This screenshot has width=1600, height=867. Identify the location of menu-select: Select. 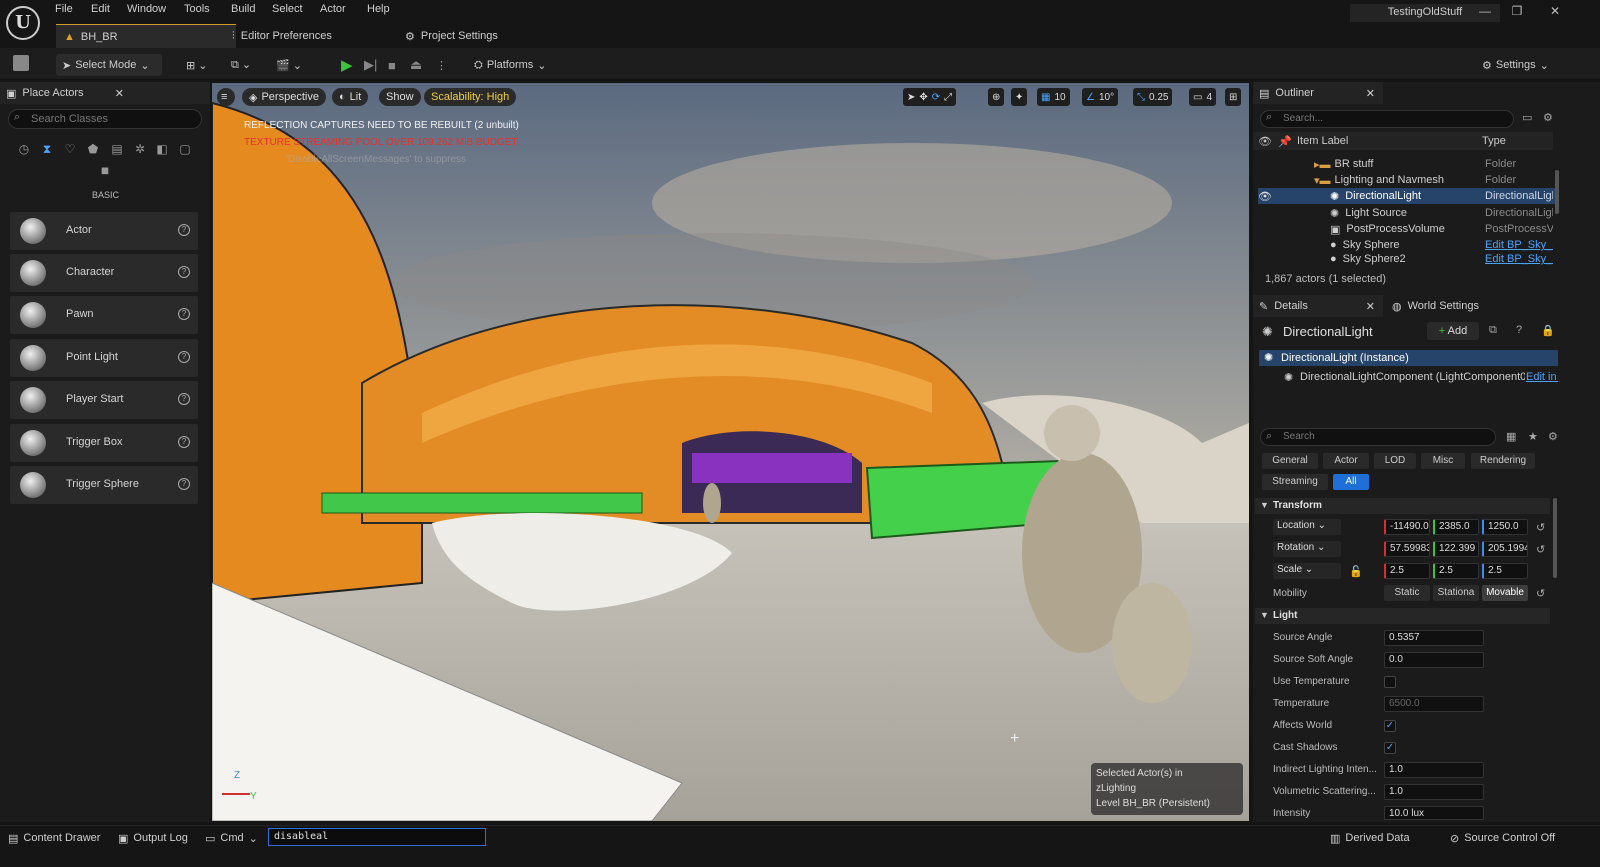
(287, 11).